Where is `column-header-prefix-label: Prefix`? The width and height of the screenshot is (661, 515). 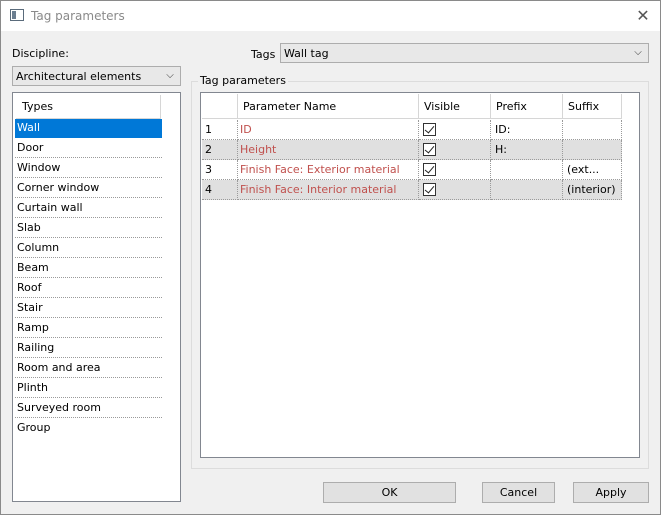
column-header-prefix-label: Prefix is located at coordinates (511, 106).